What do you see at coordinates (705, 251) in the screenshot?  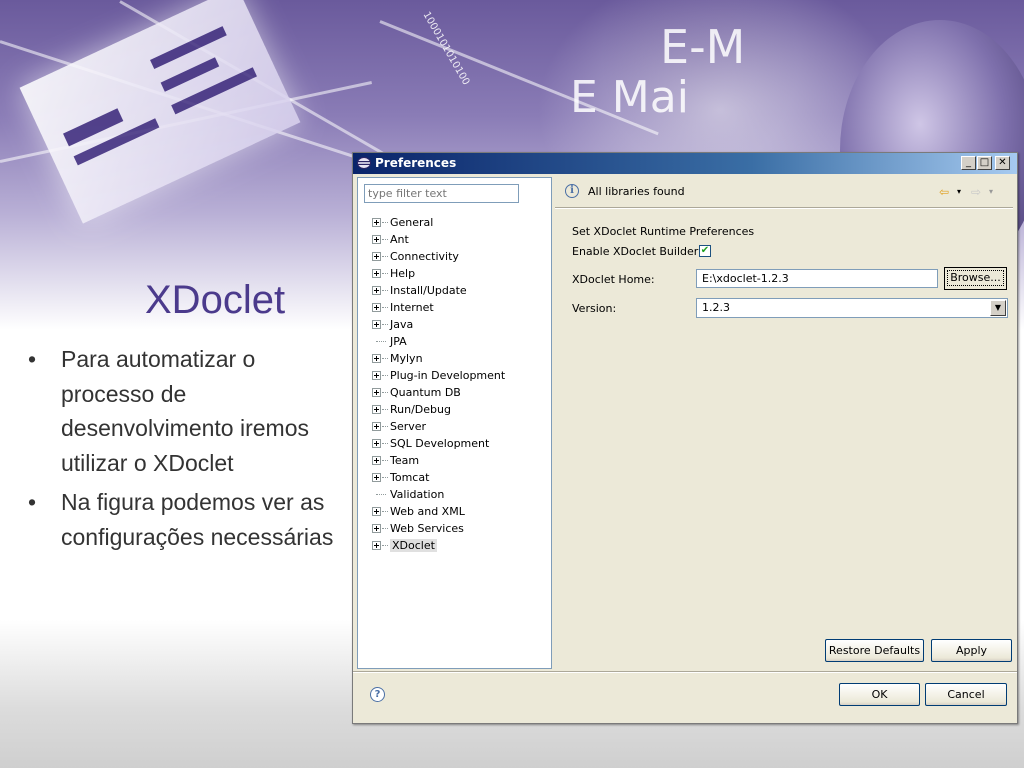 I see `enable-builder-checkbox: ✔` at bounding box center [705, 251].